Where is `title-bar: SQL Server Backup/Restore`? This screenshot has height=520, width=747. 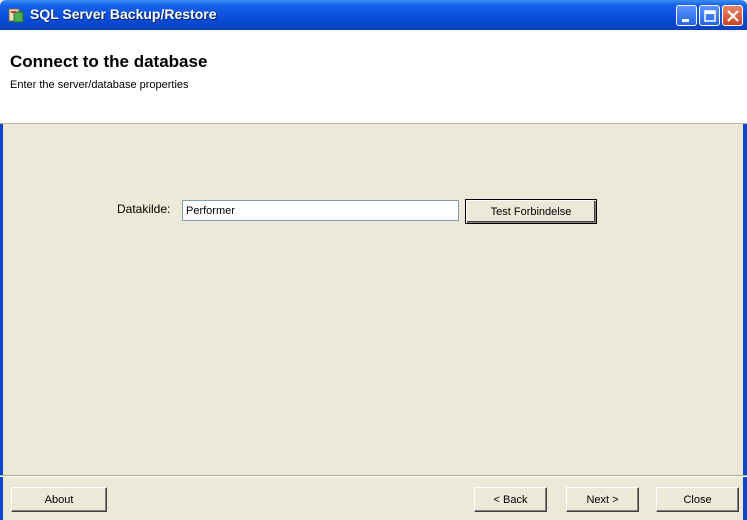 title-bar: SQL Server Backup/Restore is located at coordinates (373, 15).